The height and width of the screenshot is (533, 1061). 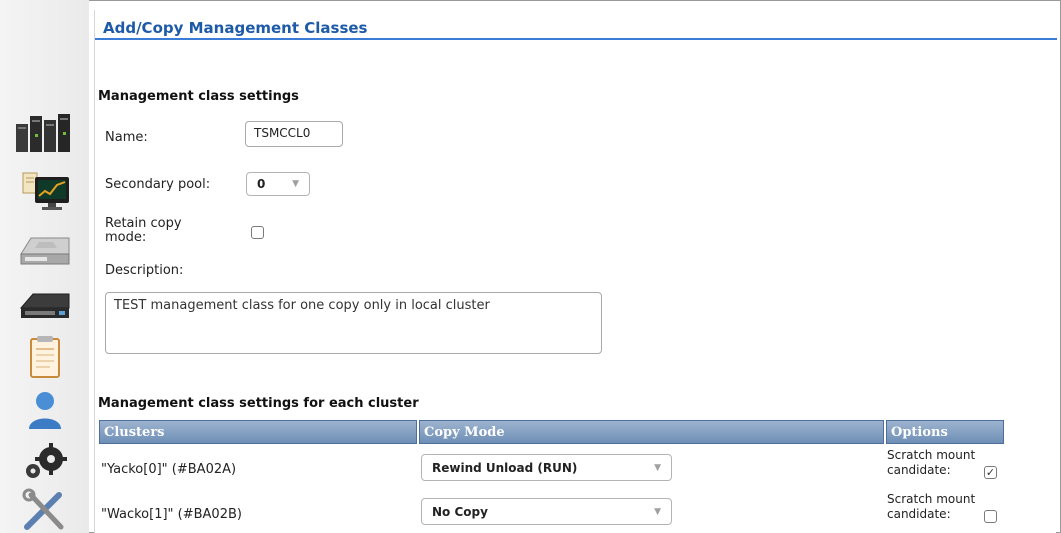 What do you see at coordinates (261, 184) in the screenshot?
I see `secondary-pool-value: 0` at bounding box center [261, 184].